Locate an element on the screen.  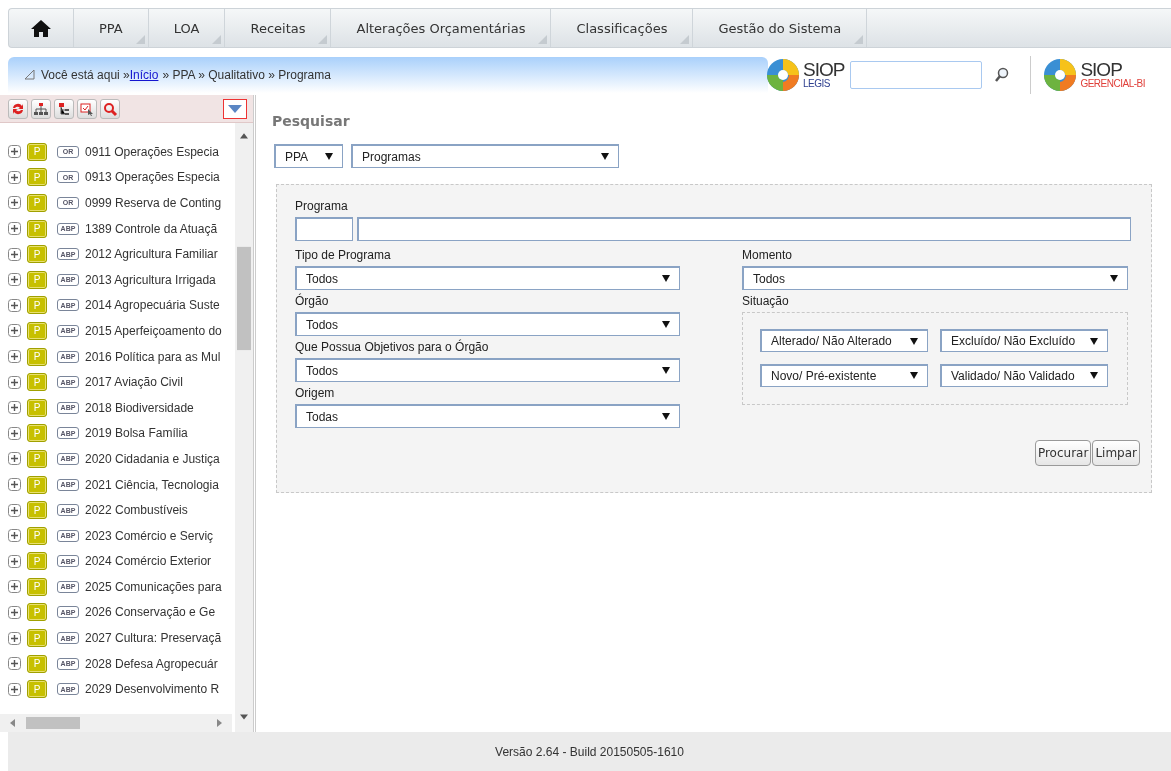
program-label: 2014 Agropecuária Suste is located at coordinates (152, 305).